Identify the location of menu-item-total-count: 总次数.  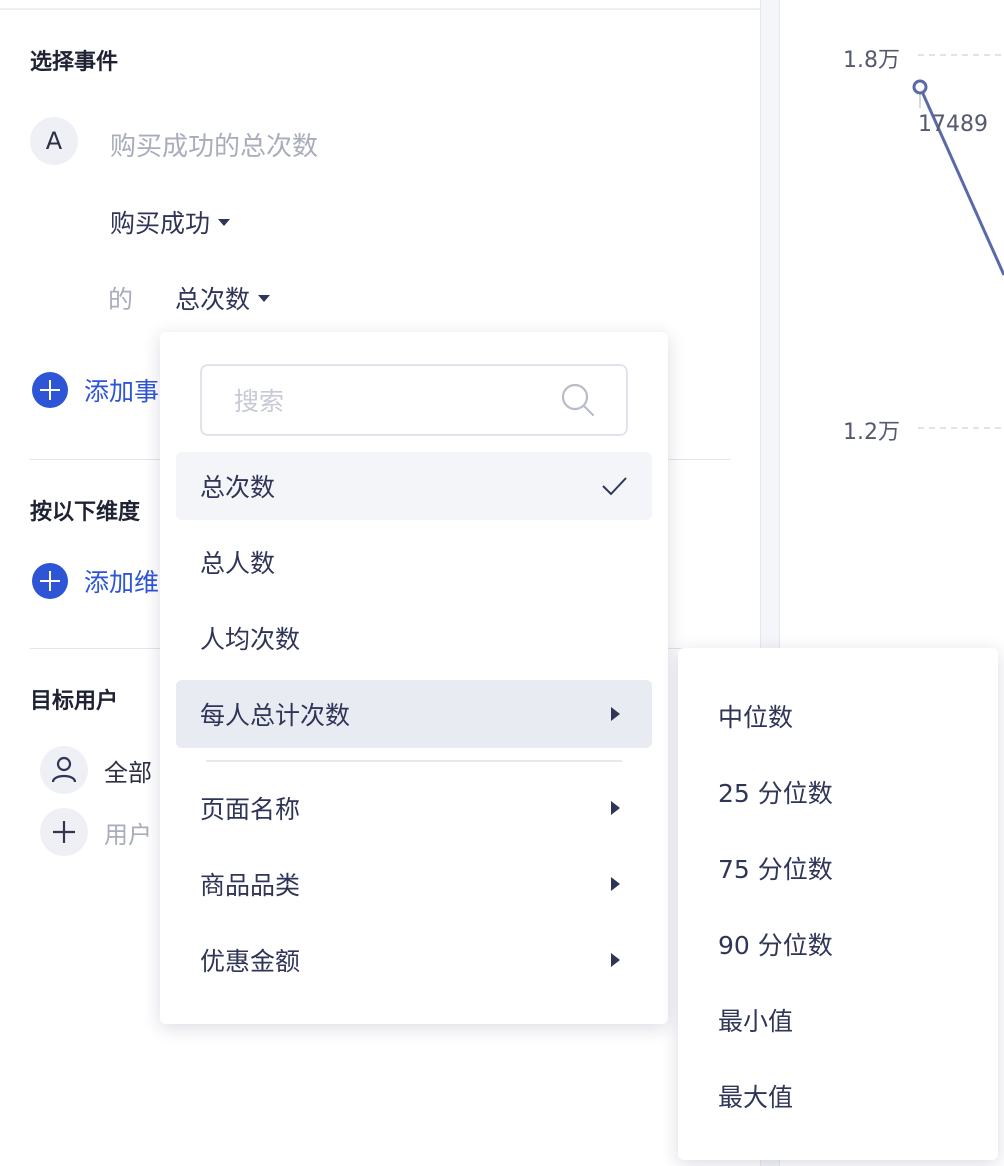
(414, 486).